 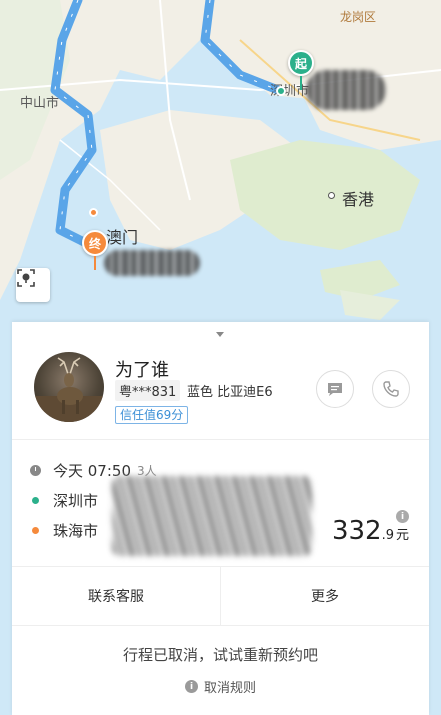 I want to click on end-dot, so click(x=93, y=212).